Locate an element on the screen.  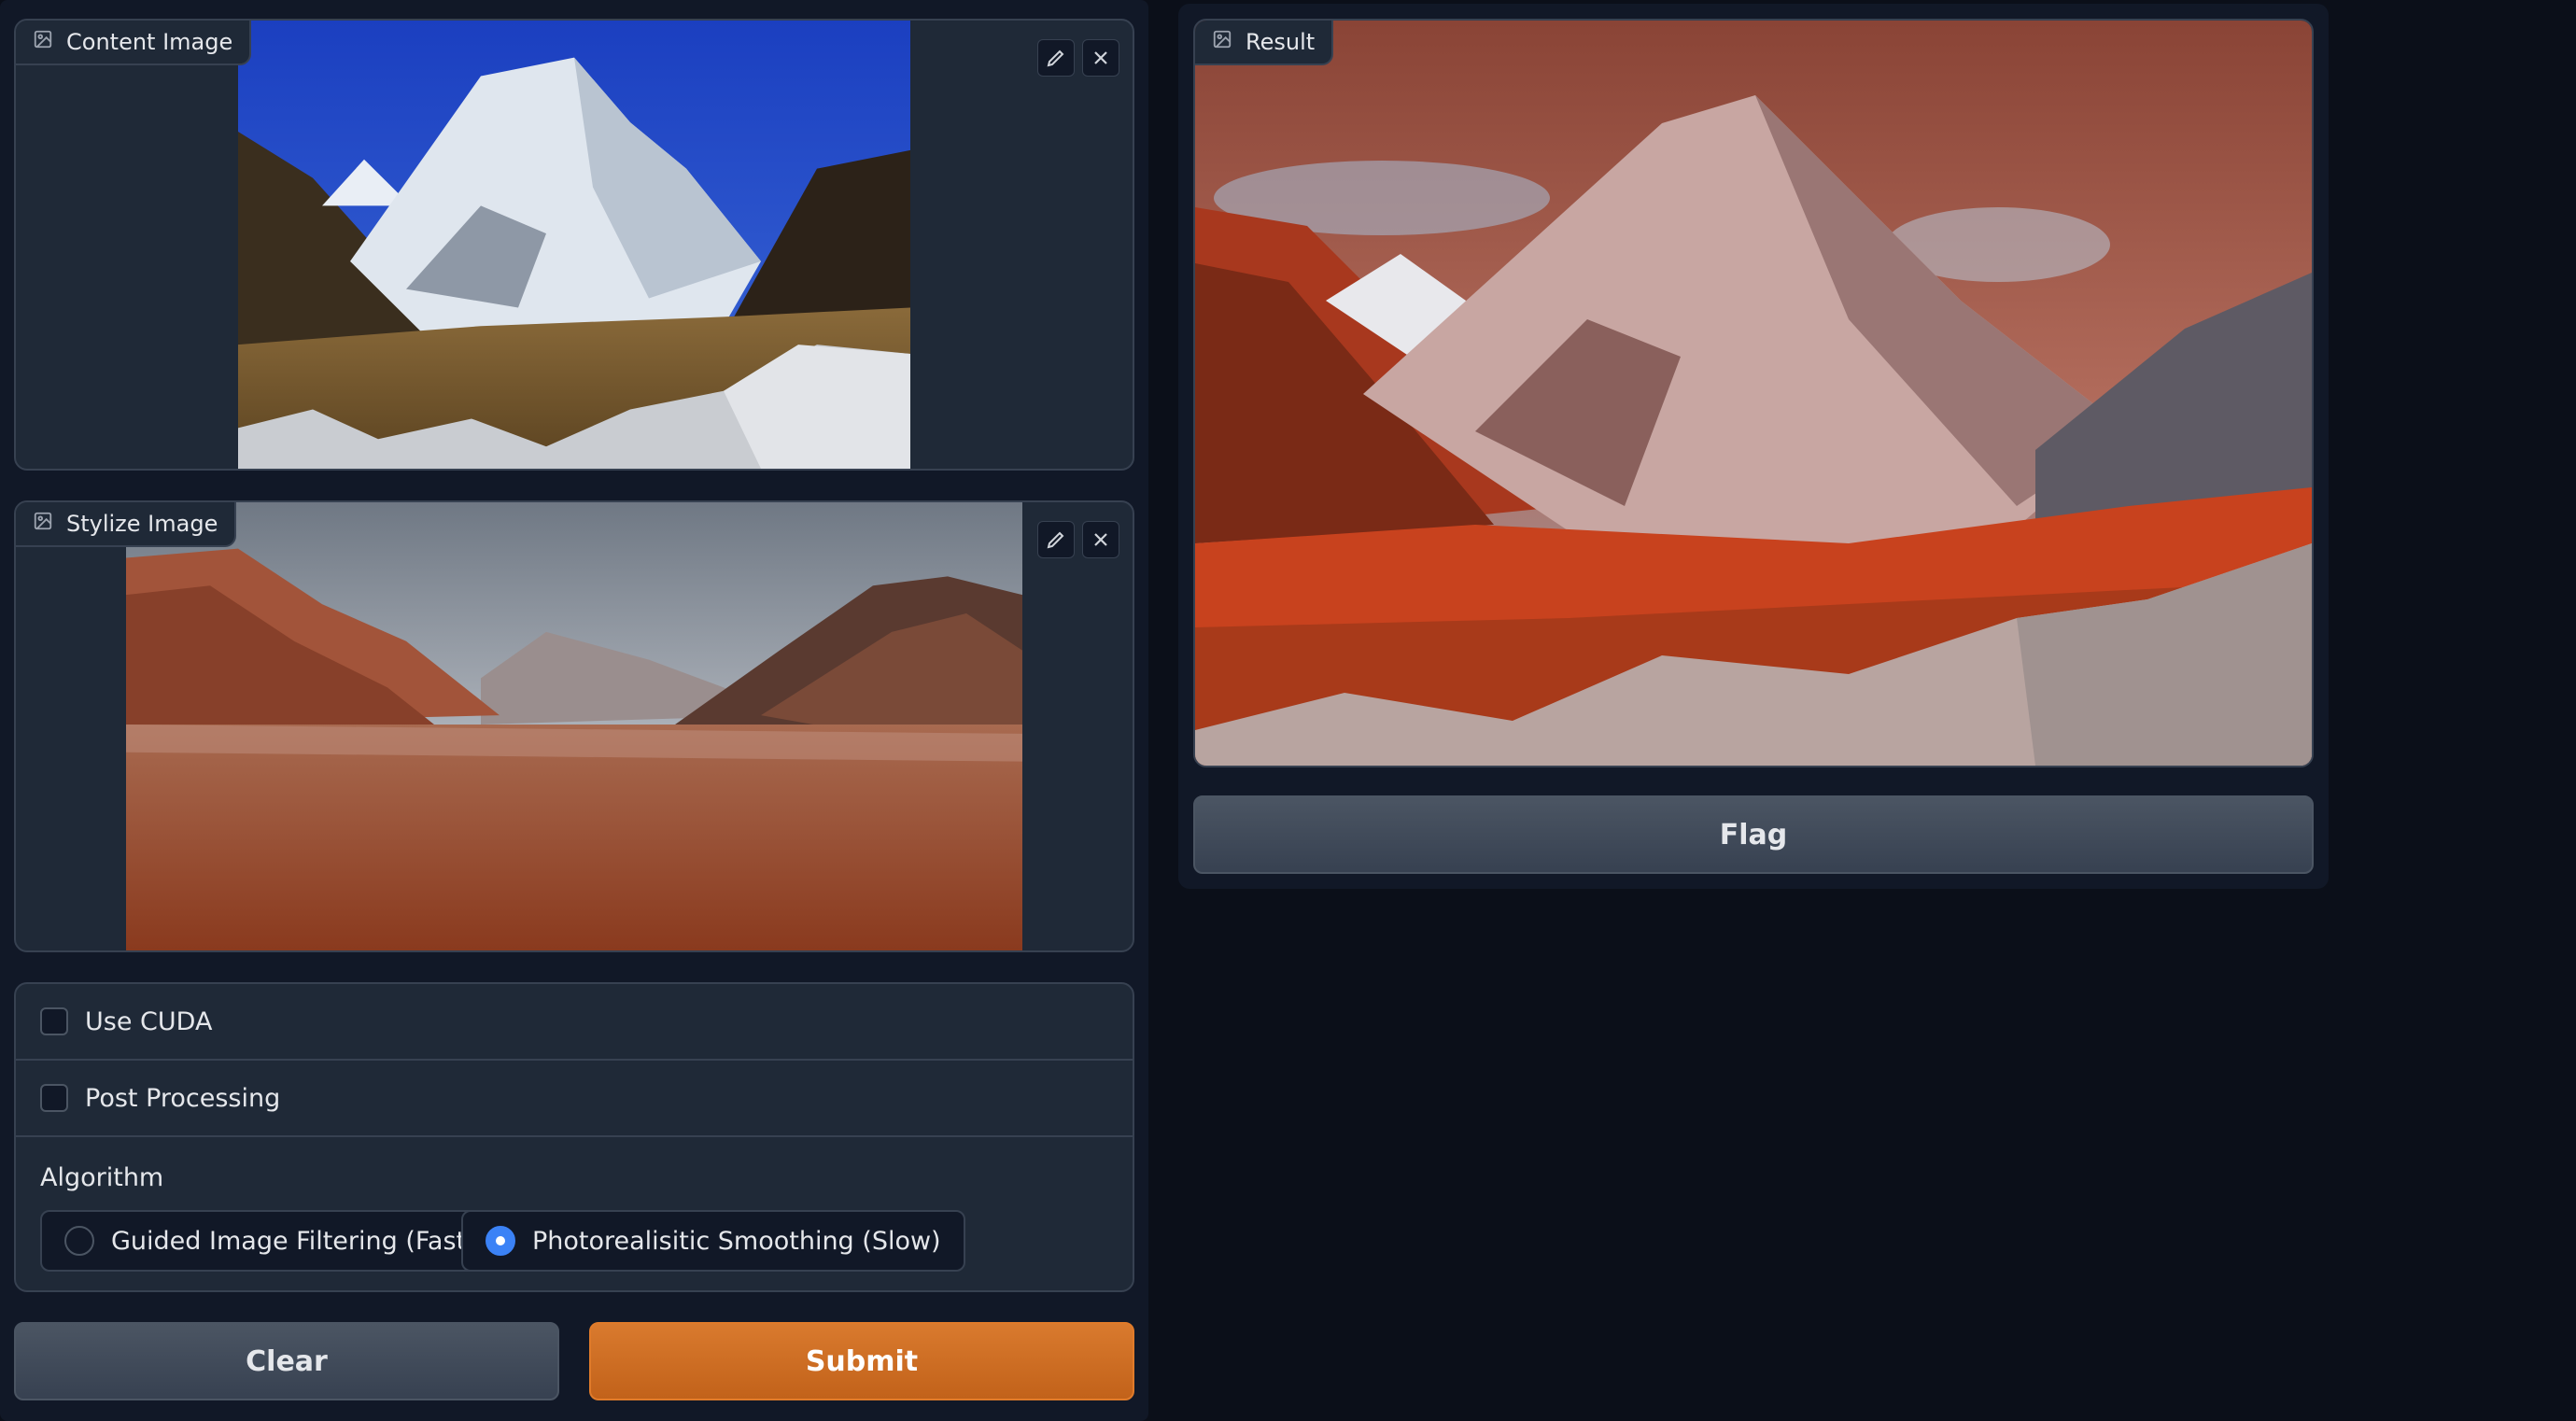
post-processing-label: Post Processing is located at coordinates (183, 1098).